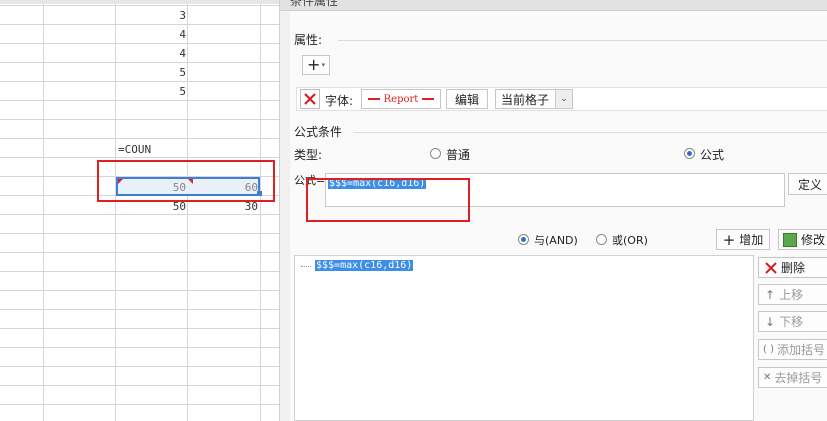 The width and height of the screenshot is (827, 421). What do you see at coordinates (318, 132) in the screenshot?
I see `formula-condition-section-label: 公式条件` at bounding box center [318, 132].